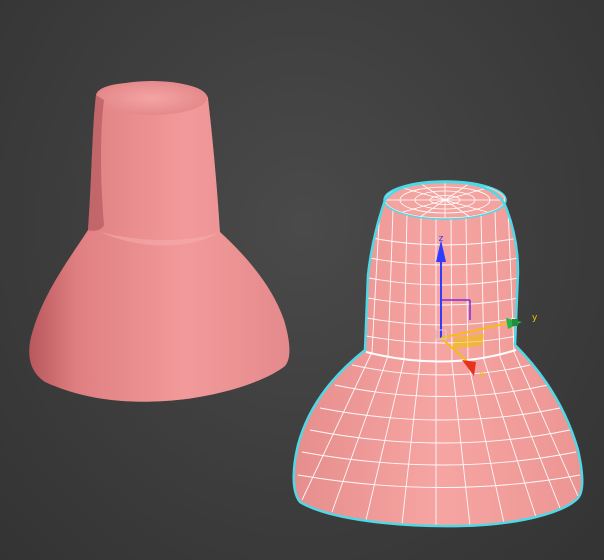 The width and height of the screenshot is (604, 560). I want to click on gizmo-x-label: x, so click(482, 375).